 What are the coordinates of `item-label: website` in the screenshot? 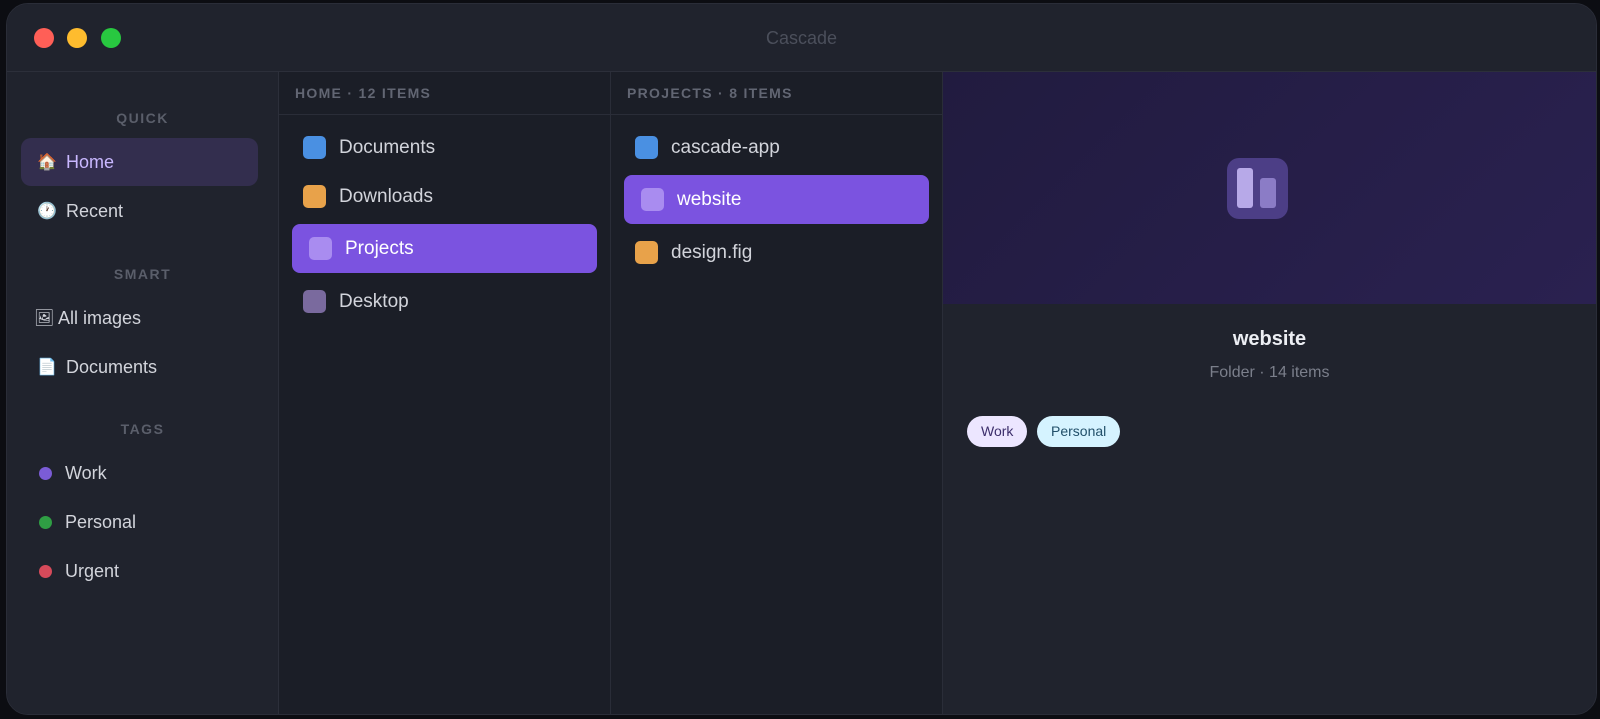 It's located at (709, 199).